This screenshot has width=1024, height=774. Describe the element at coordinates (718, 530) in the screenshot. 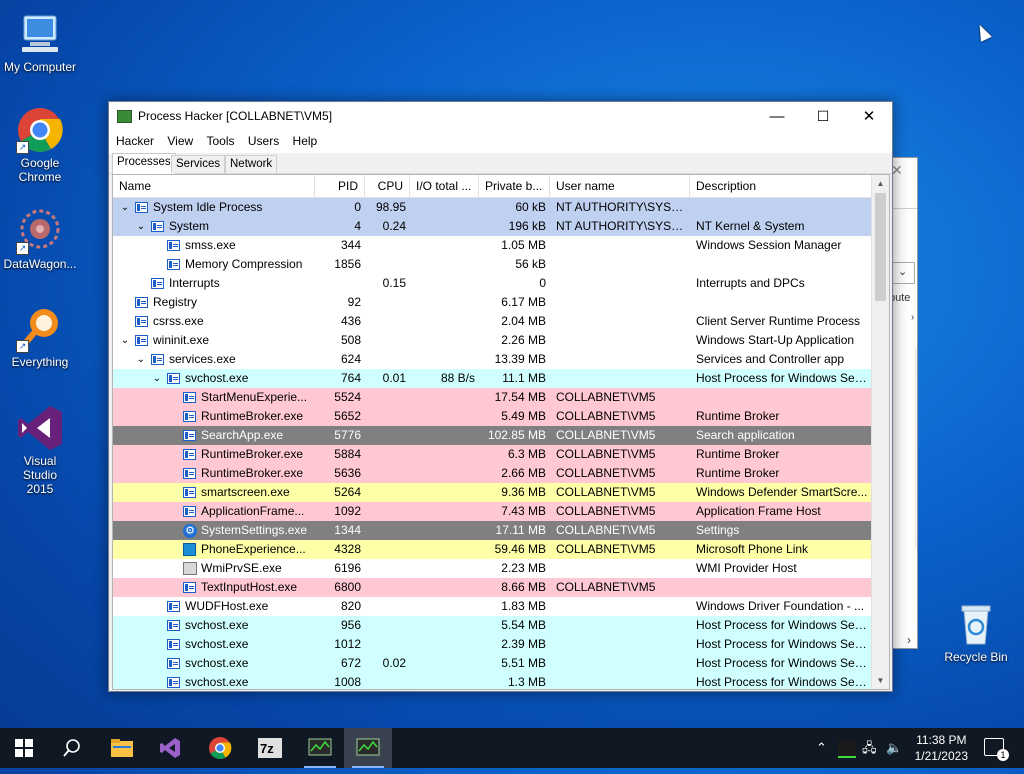

I see `cell-desc: Settings` at that location.